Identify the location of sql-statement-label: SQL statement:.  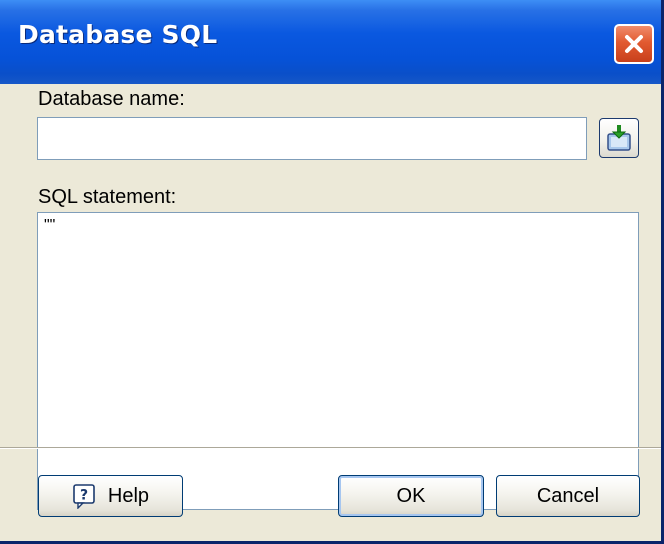
(107, 197).